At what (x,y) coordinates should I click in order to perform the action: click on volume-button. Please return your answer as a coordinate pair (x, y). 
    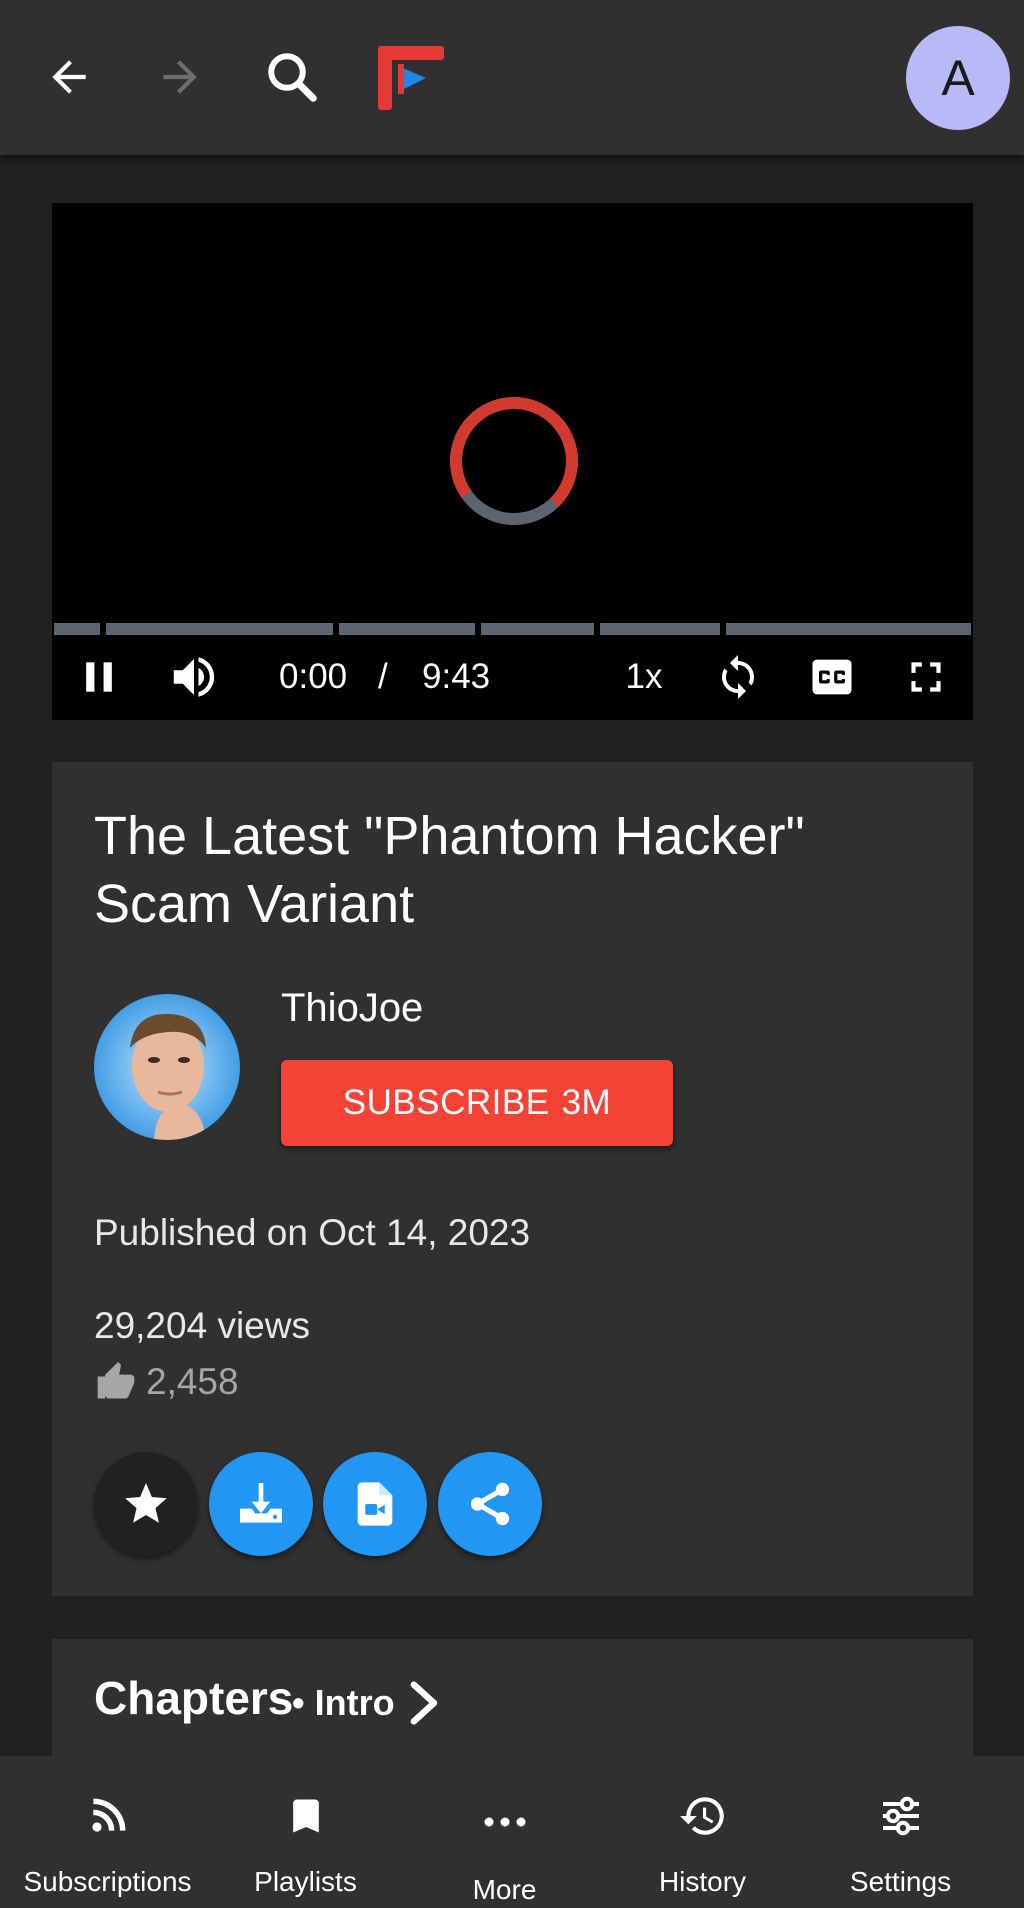
    Looking at the image, I should click on (194, 677).